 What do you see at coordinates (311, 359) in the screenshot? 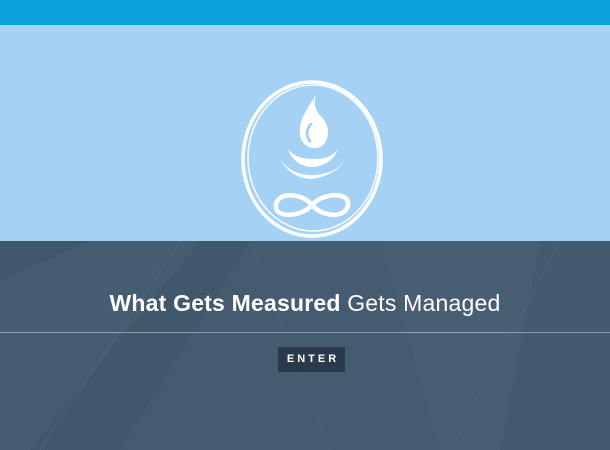
I see `enter-button: ENTER` at bounding box center [311, 359].